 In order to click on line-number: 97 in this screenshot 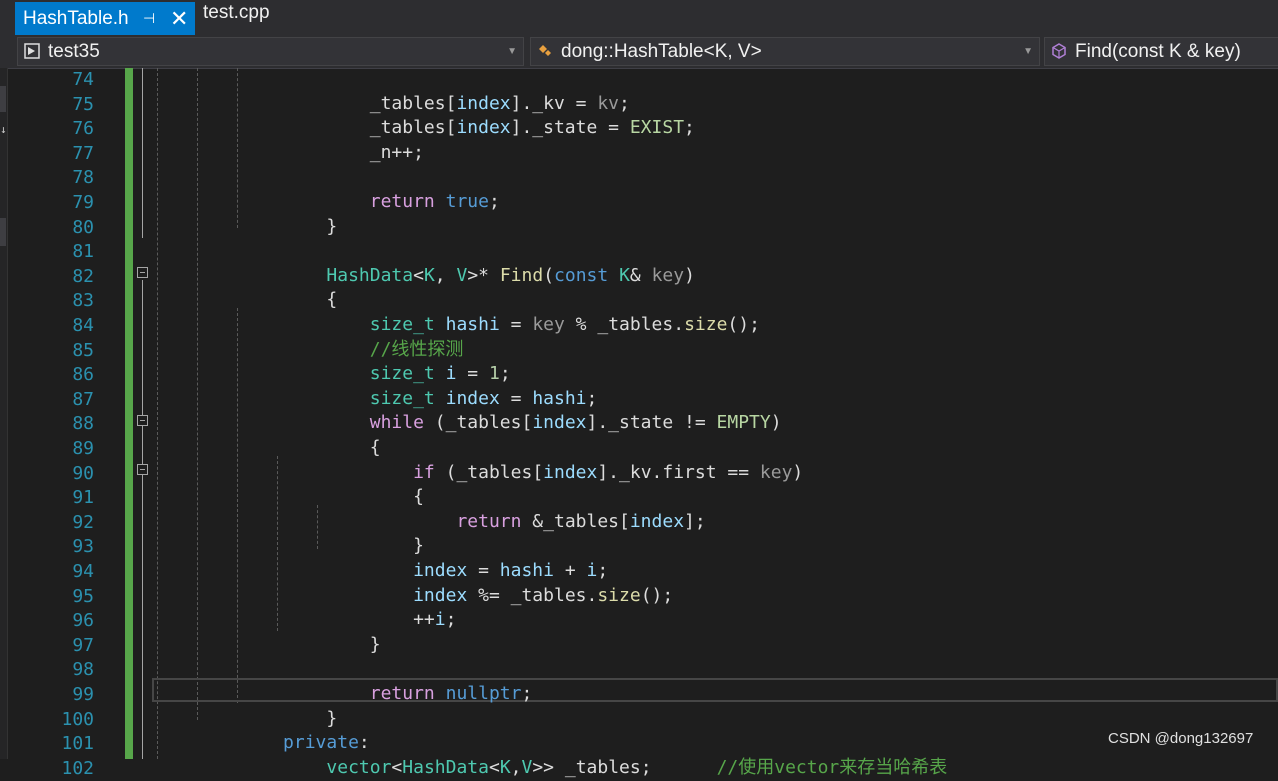, I will do `click(83, 645)`.